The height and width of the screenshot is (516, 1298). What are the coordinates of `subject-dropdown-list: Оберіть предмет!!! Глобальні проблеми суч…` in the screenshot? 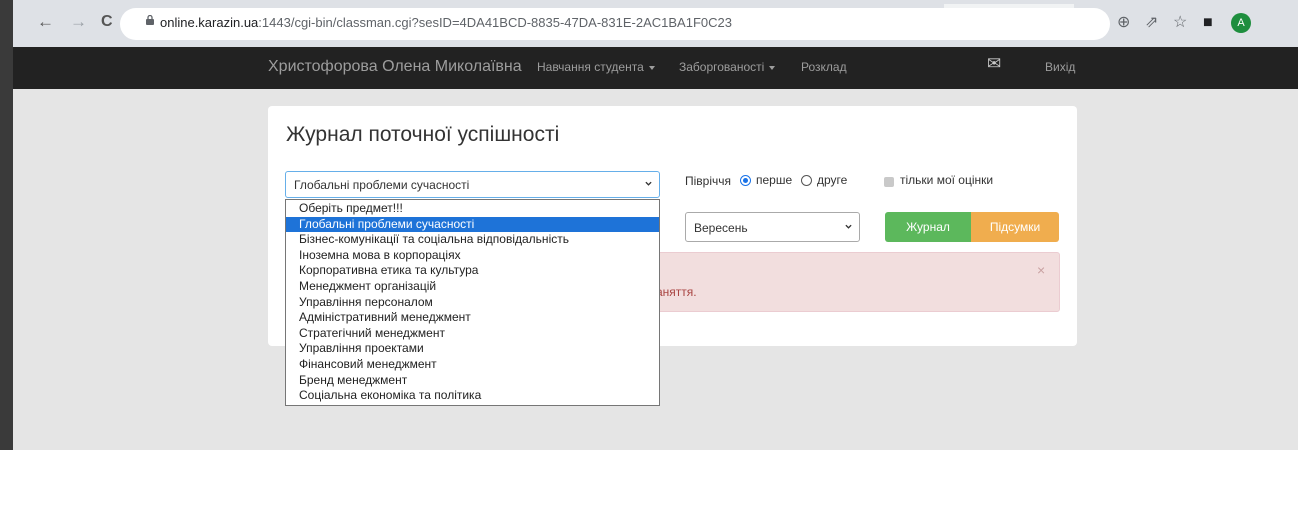 It's located at (472, 302).